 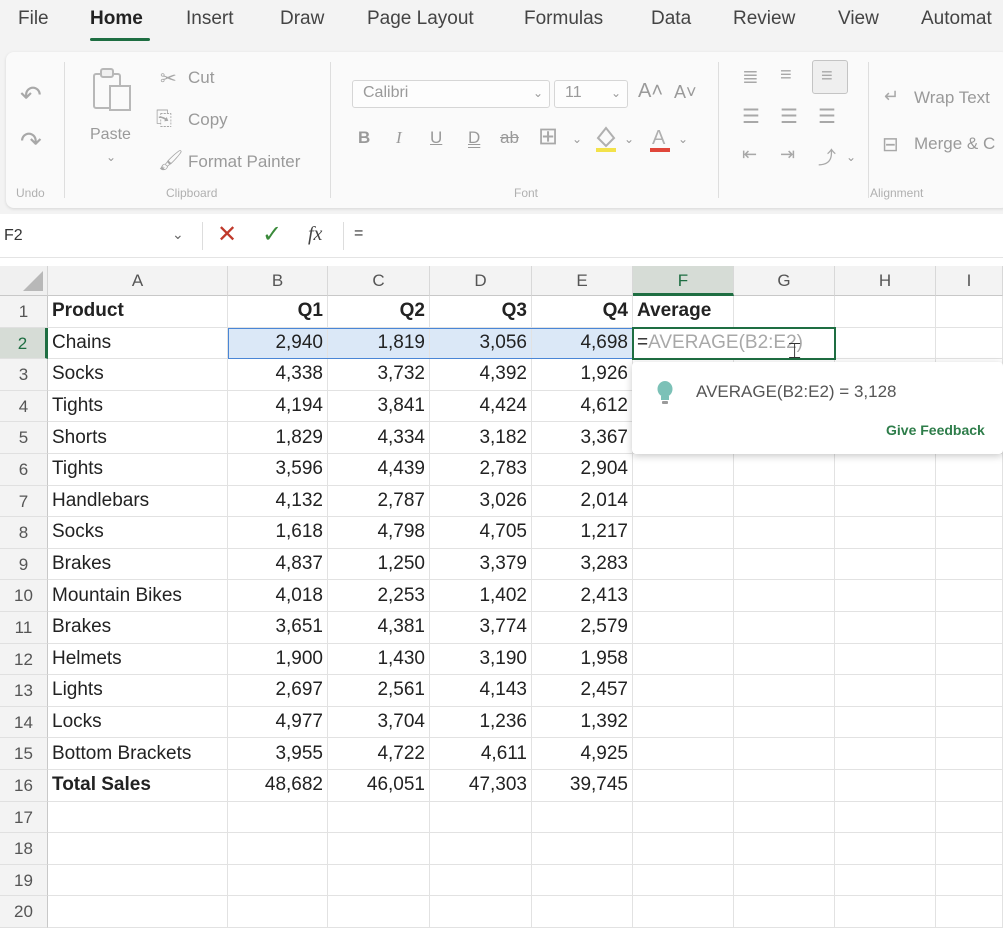 I want to click on insert-function-icon: fx, so click(x=315, y=234).